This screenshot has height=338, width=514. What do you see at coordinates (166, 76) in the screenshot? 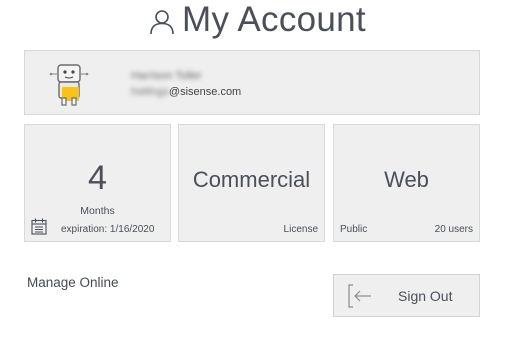
I see `profile-name: Harrison Toller` at bounding box center [166, 76].